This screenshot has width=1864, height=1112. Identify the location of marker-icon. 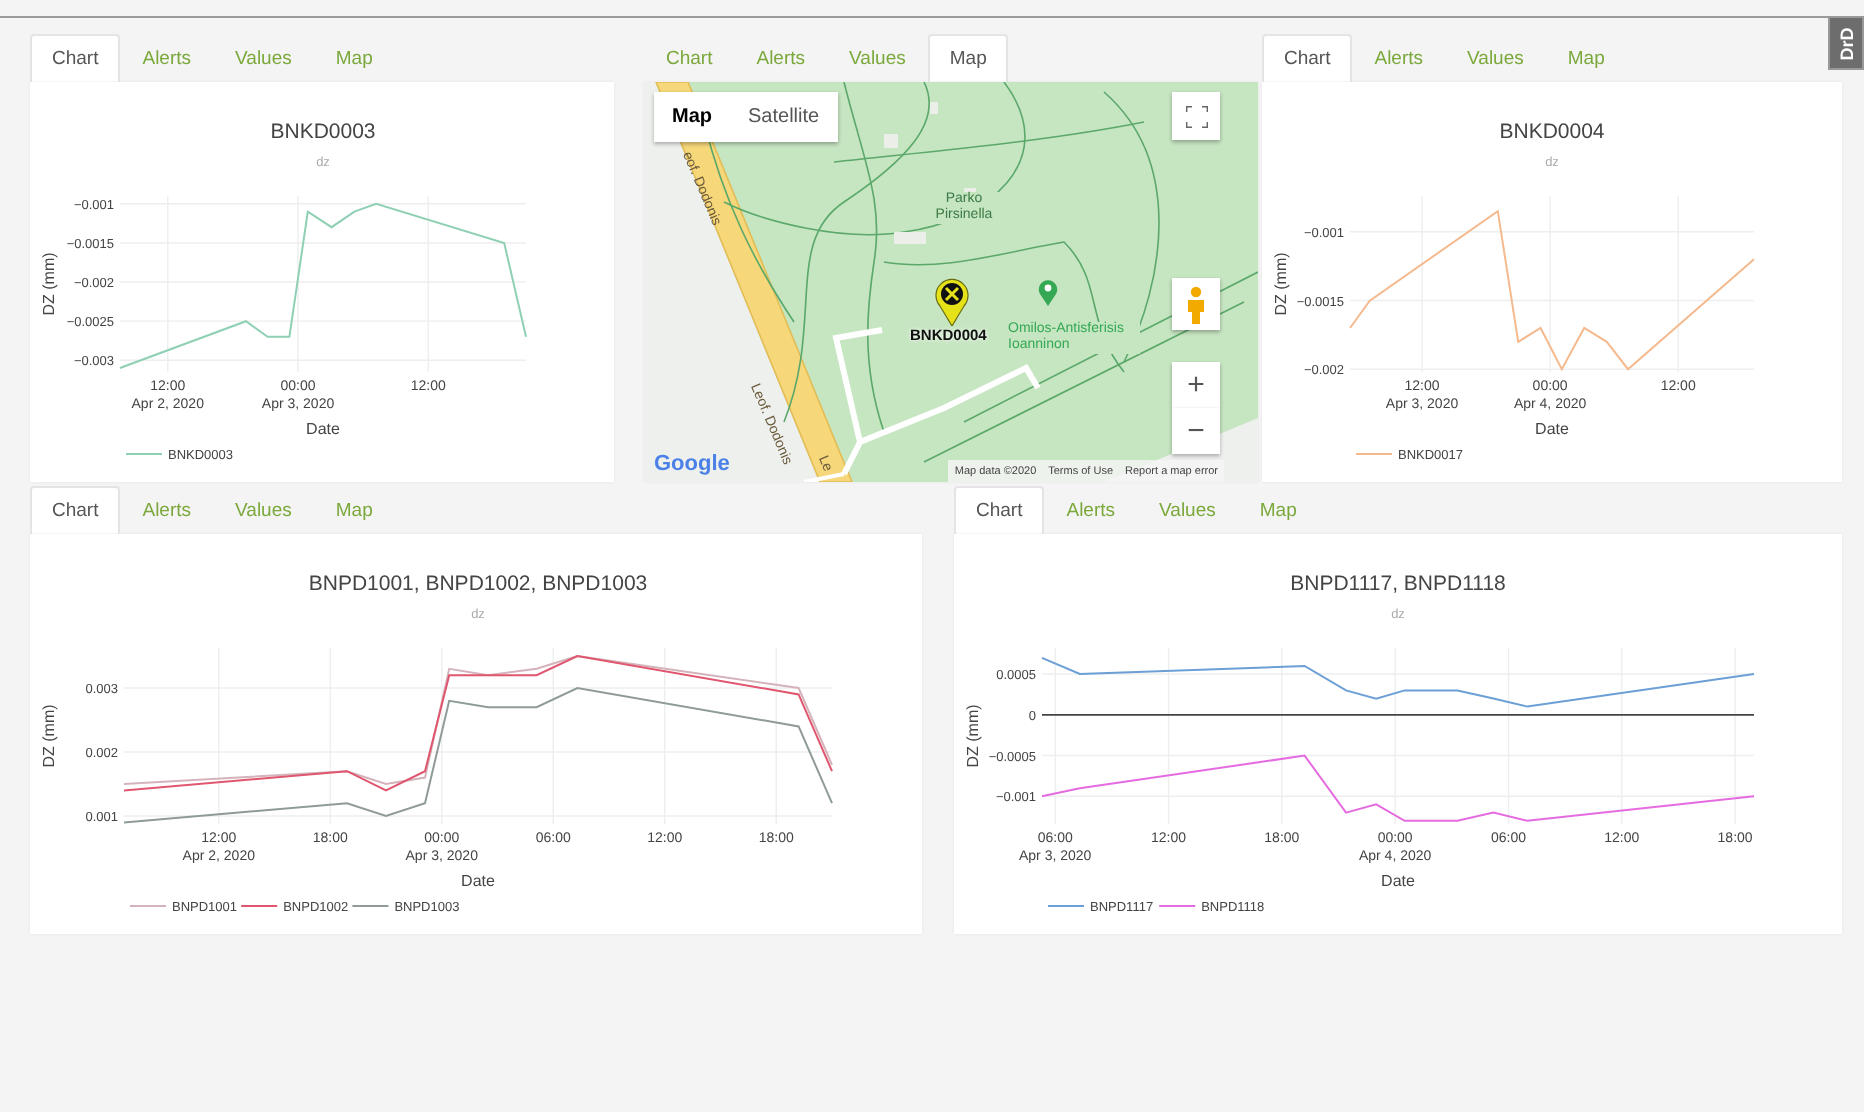
(952, 301).